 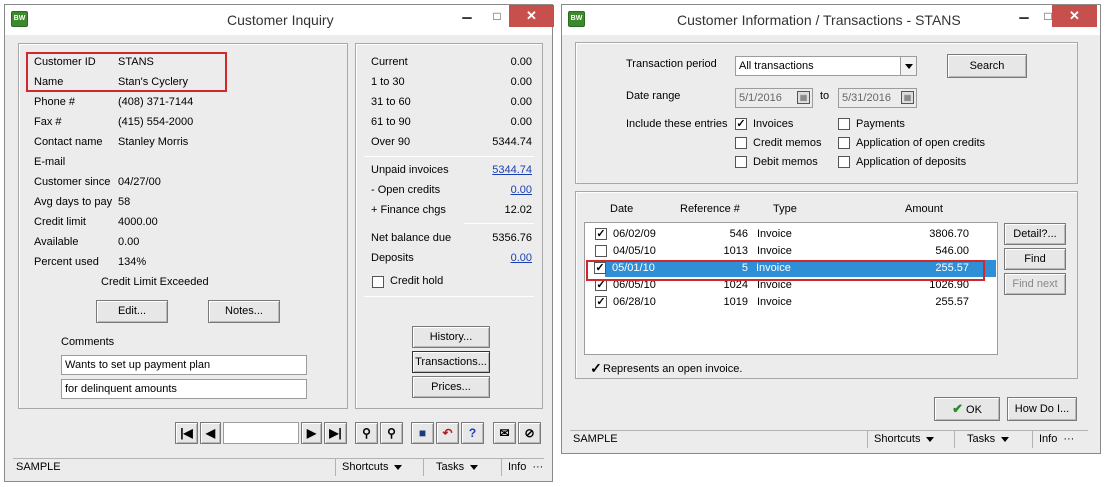 What do you see at coordinates (1035, 259) in the screenshot?
I see `find-button: Find` at bounding box center [1035, 259].